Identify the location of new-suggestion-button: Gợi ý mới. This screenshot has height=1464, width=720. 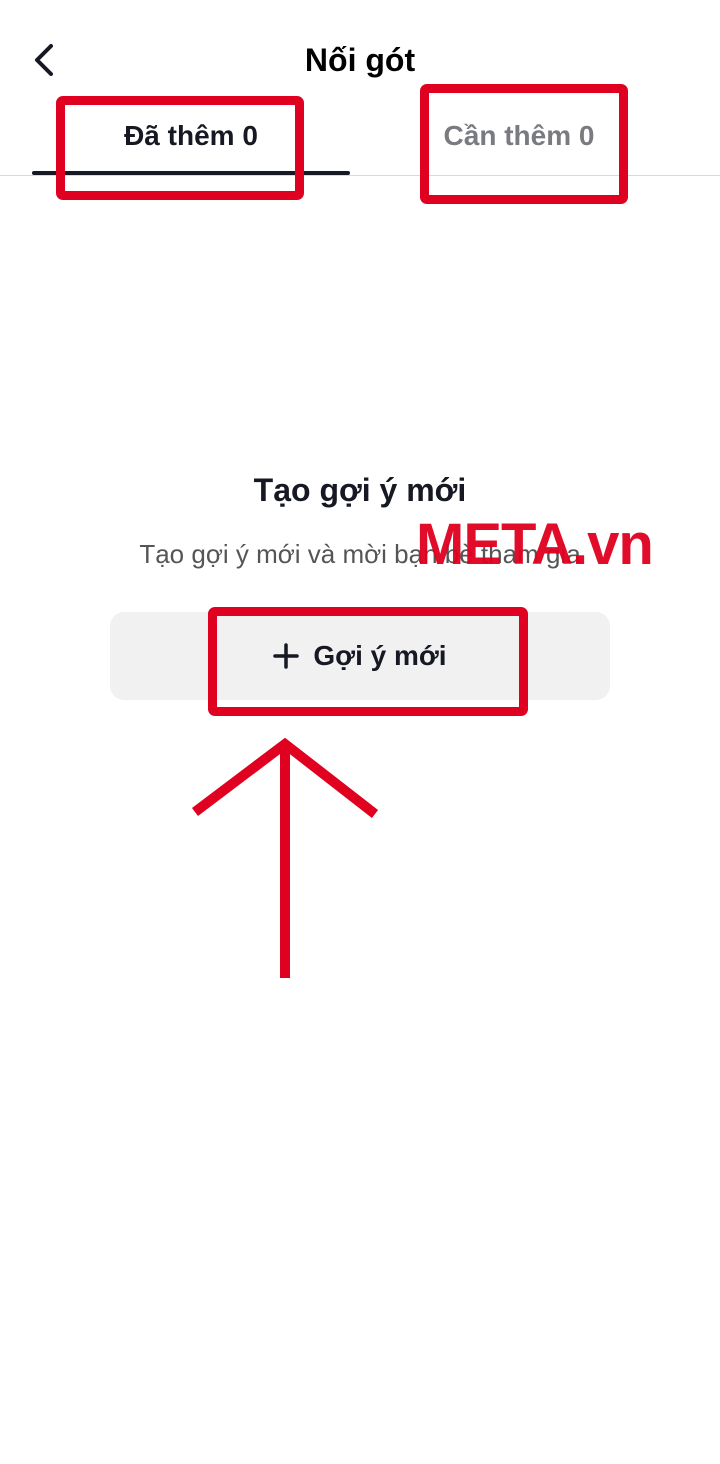
(360, 656).